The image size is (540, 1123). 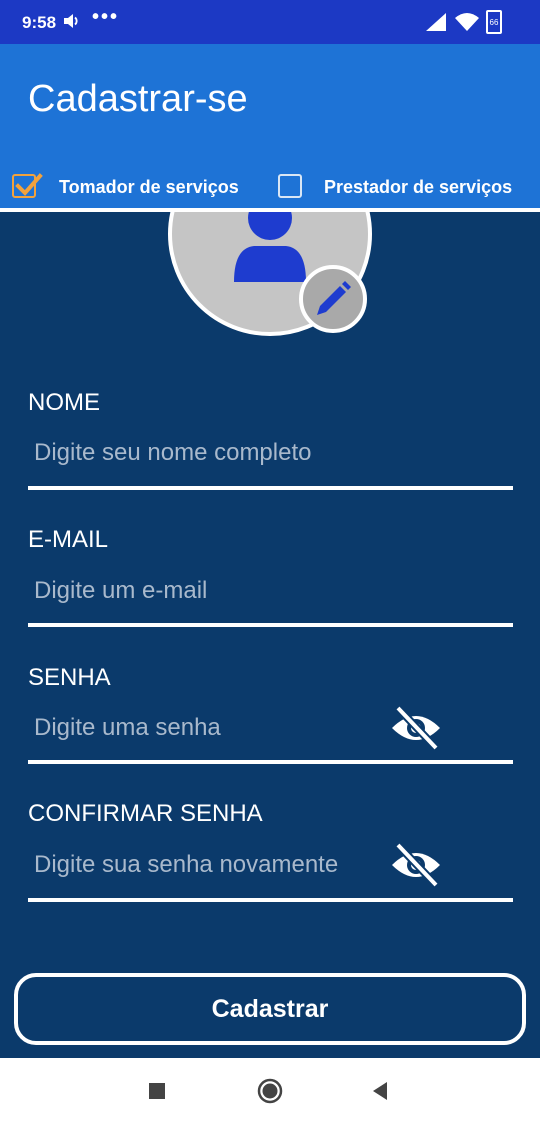 I want to click on wifi-icon, so click(x=467, y=22).